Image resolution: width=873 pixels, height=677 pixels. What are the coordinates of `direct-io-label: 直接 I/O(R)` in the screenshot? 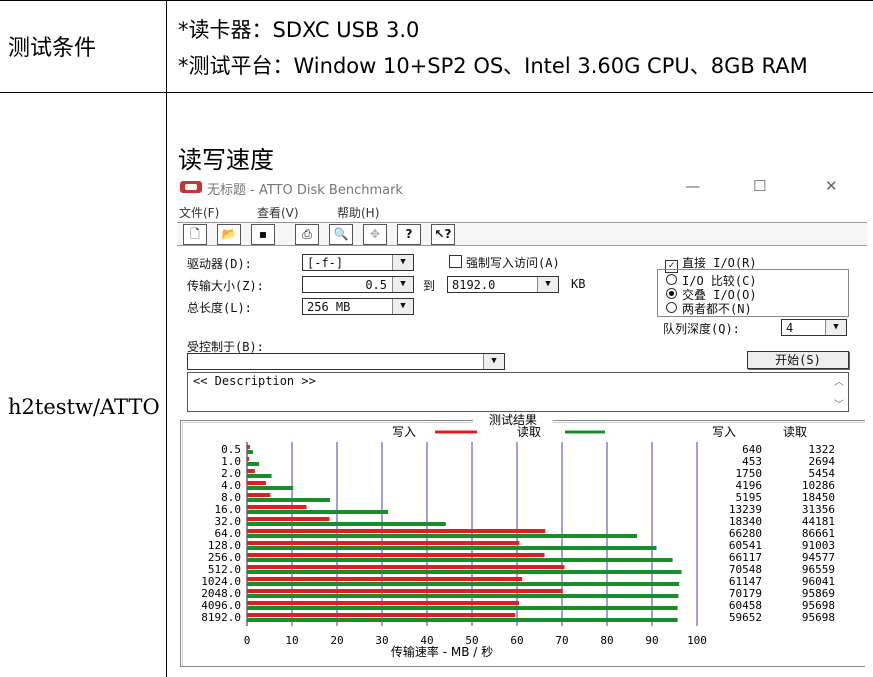 It's located at (719, 263).